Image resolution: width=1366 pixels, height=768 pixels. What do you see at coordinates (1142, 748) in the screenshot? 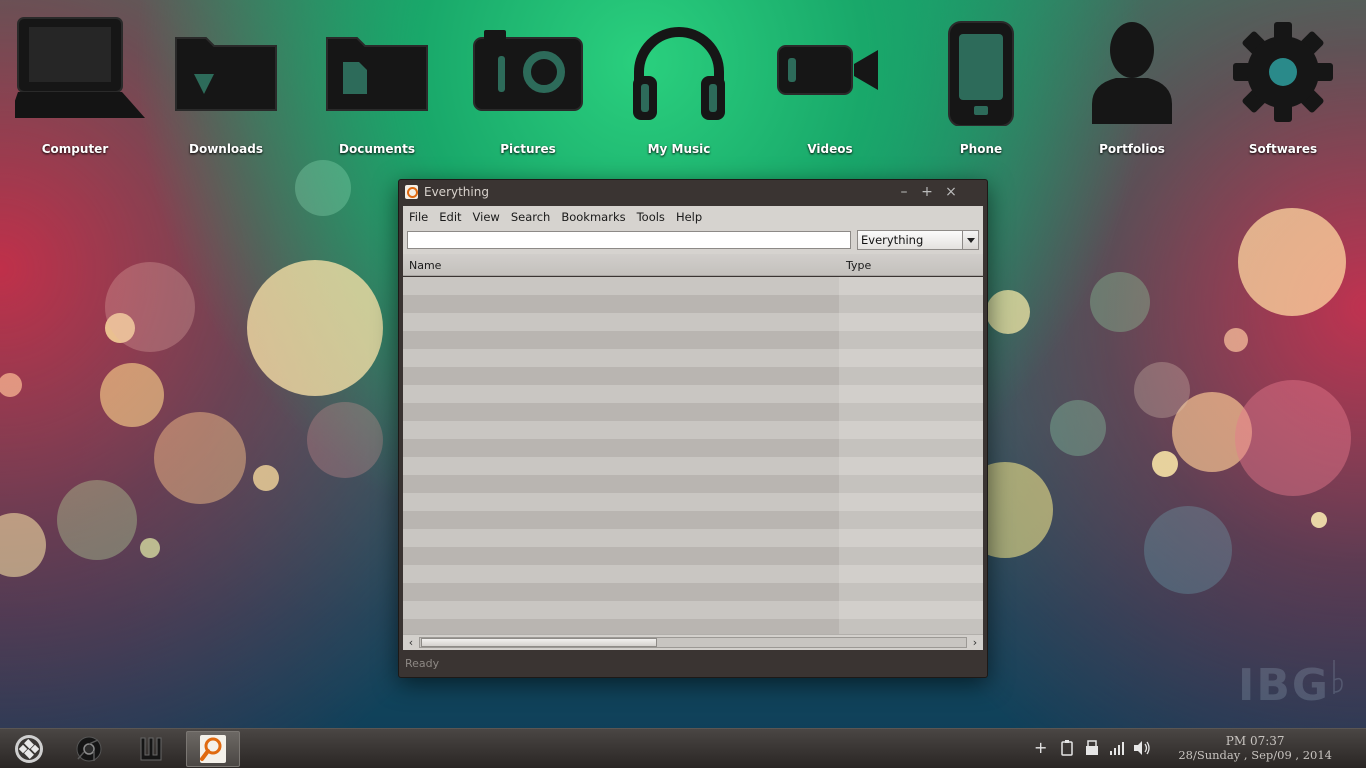
I see `tray-volume-icon` at bounding box center [1142, 748].